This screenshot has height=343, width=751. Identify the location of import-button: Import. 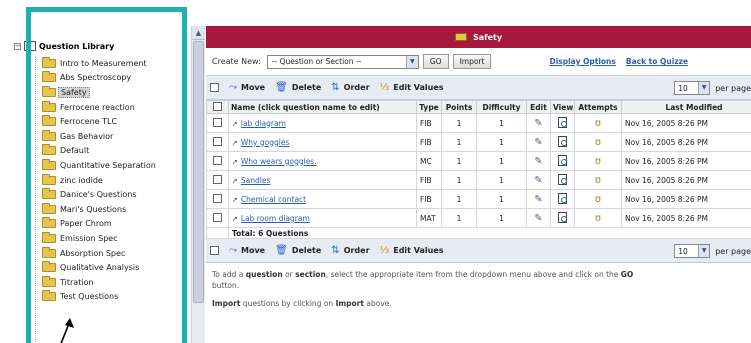
(472, 61).